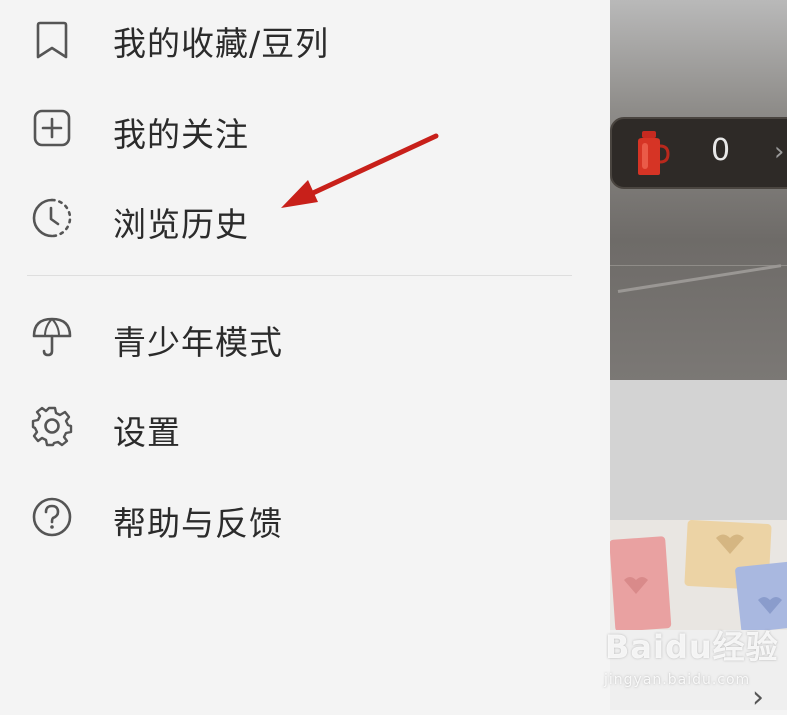  What do you see at coordinates (698, 450) in the screenshot?
I see `section-background` at bounding box center [698, 450].